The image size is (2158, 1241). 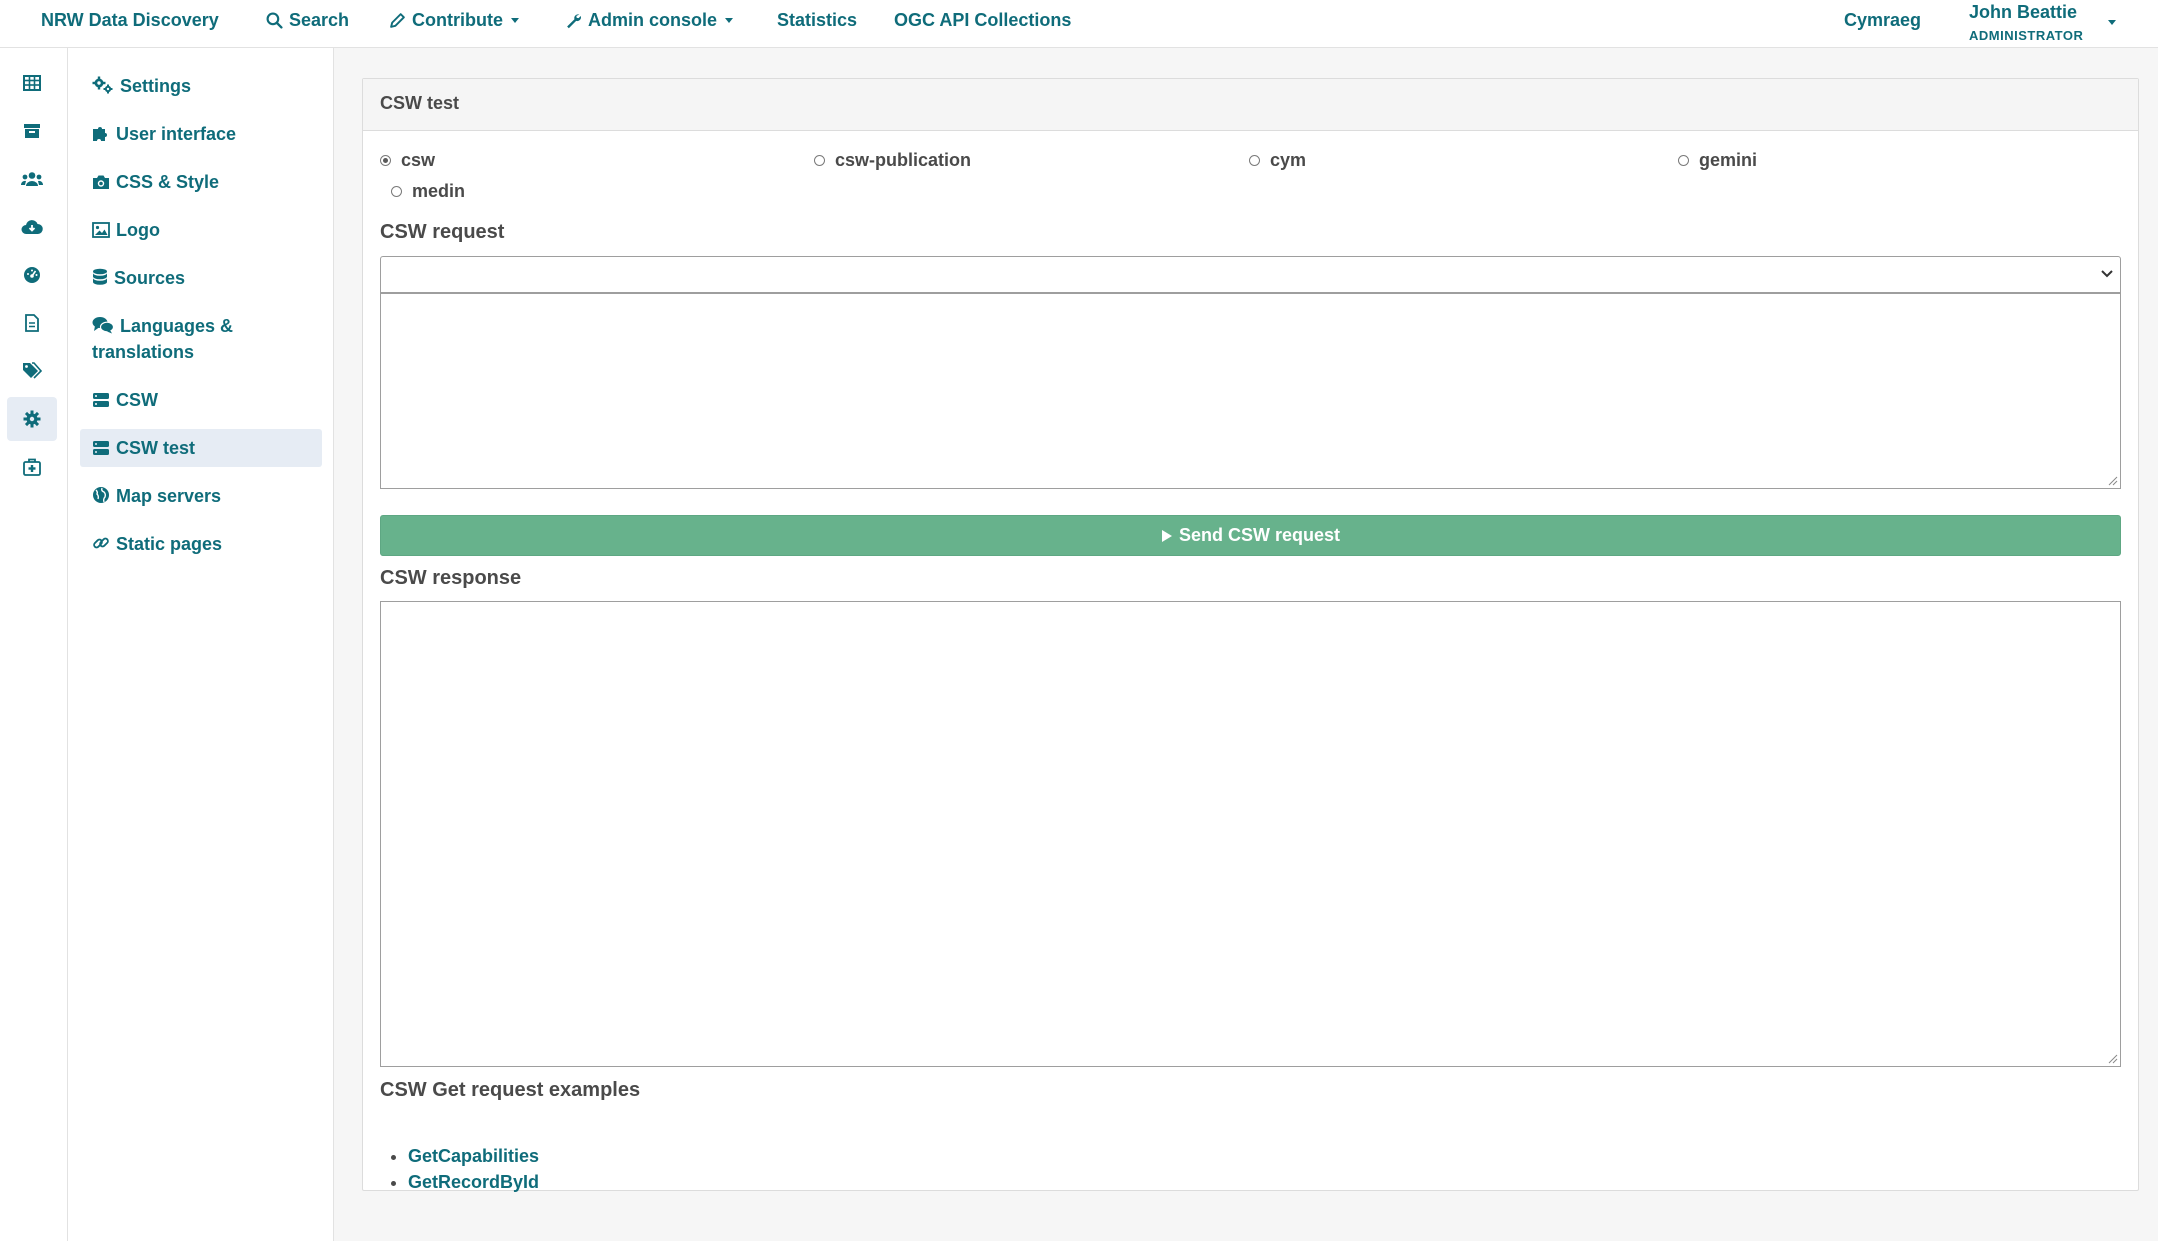 I want to click on send-csw-request-button: Send CSW request, so click(x=1250, y=535).